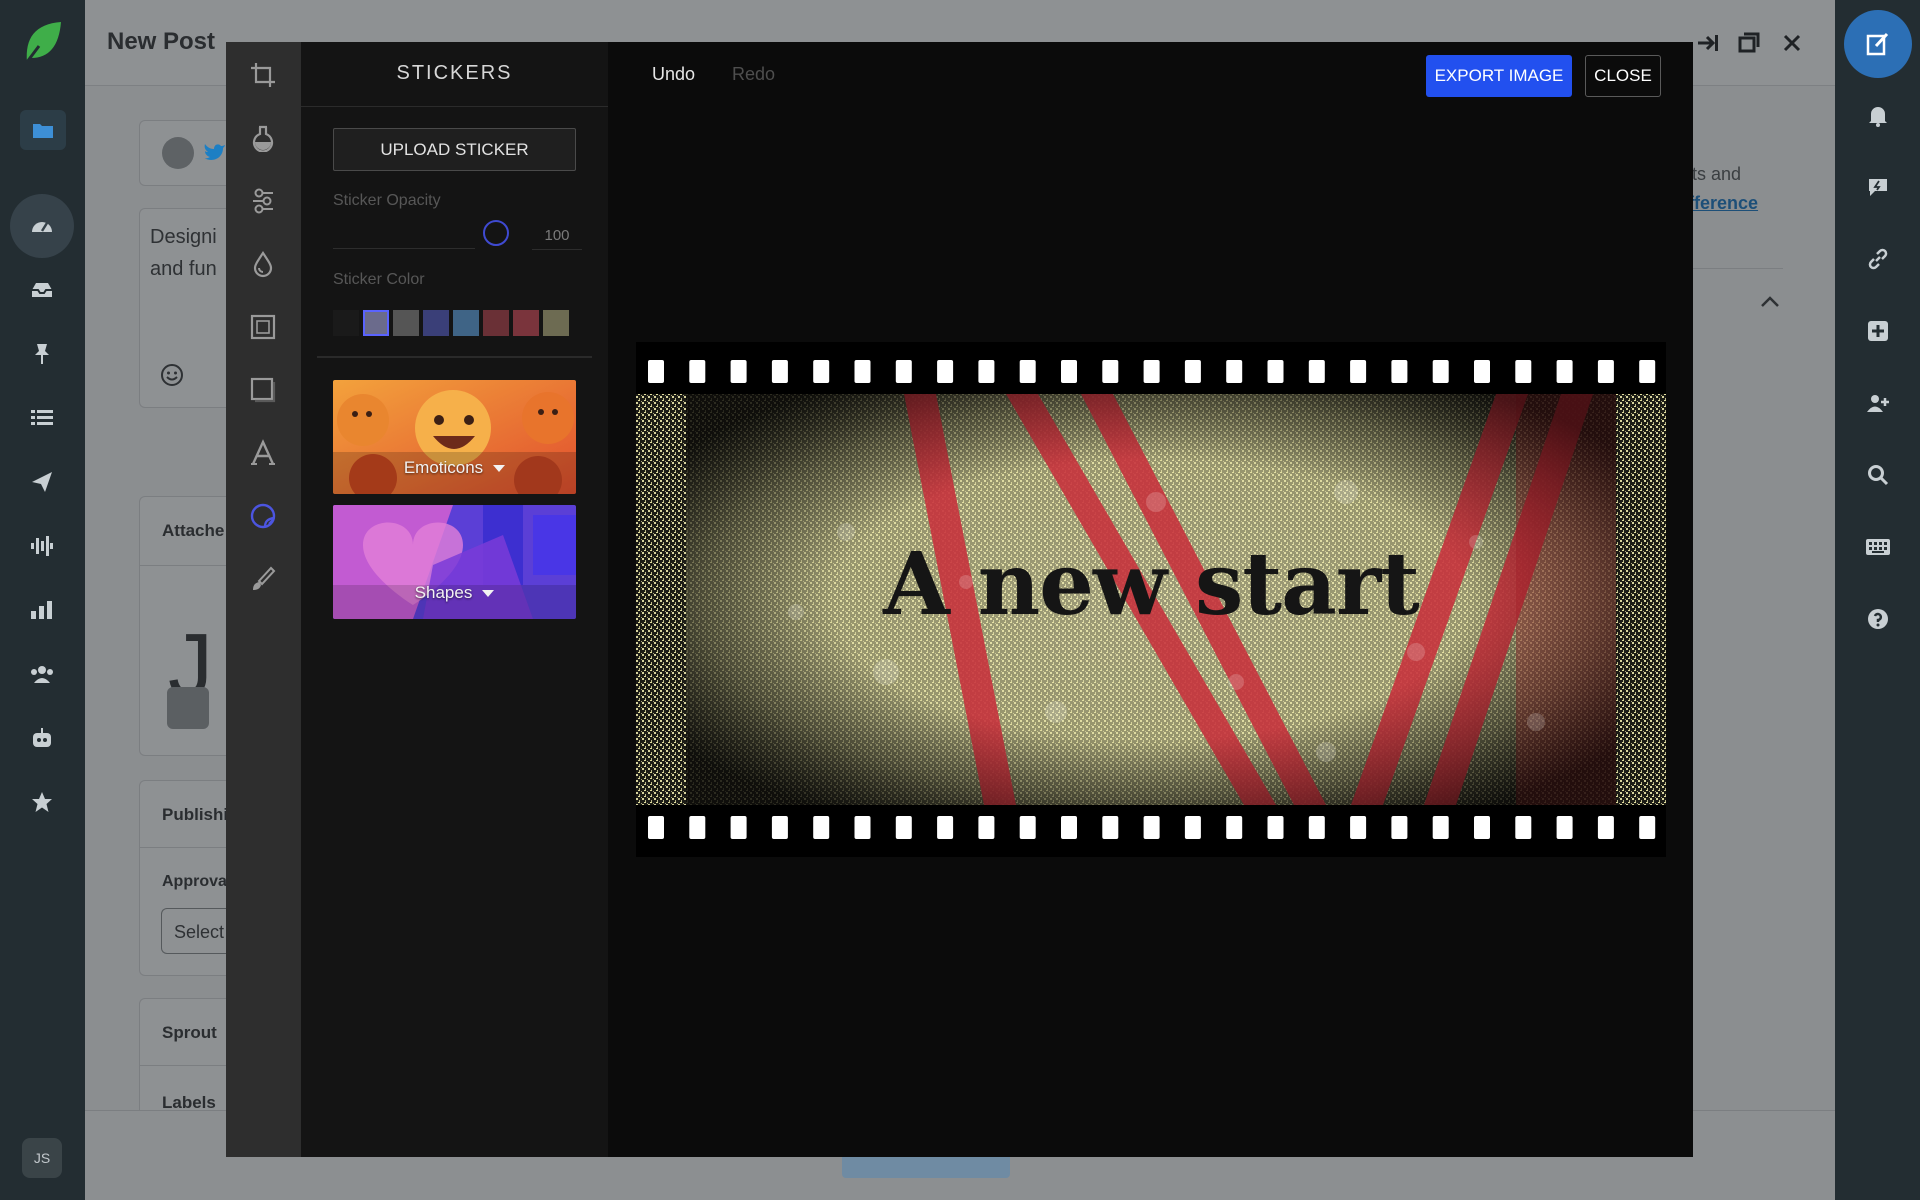 The height and width of the screenshot is (1200, 1920). What do you see at coordinates (42, 226) in the screenshot?
I see `dashboard-icon` at bounding box center [42, 226].